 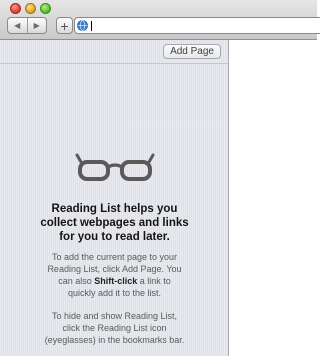 I want to click on headline-line: for you to read later., so click(x=114, y=237).